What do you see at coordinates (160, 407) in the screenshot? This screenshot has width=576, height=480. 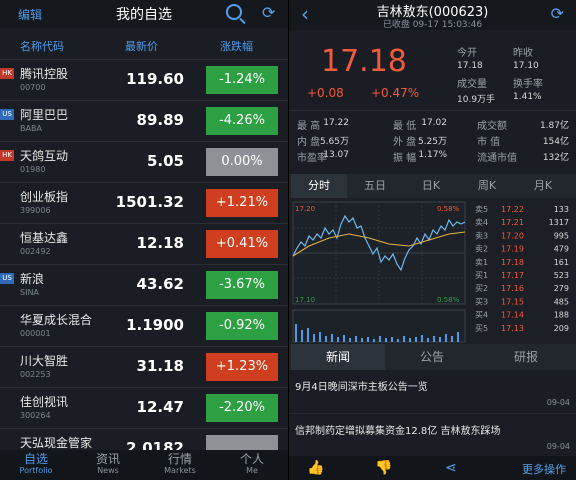 I see `stock-price: 12.47` at bounding box center [160, 407].